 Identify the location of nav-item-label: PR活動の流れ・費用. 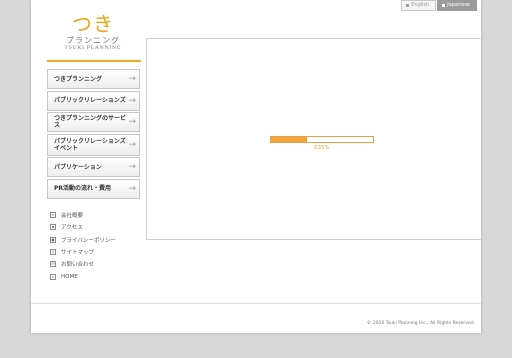
(83, 188).